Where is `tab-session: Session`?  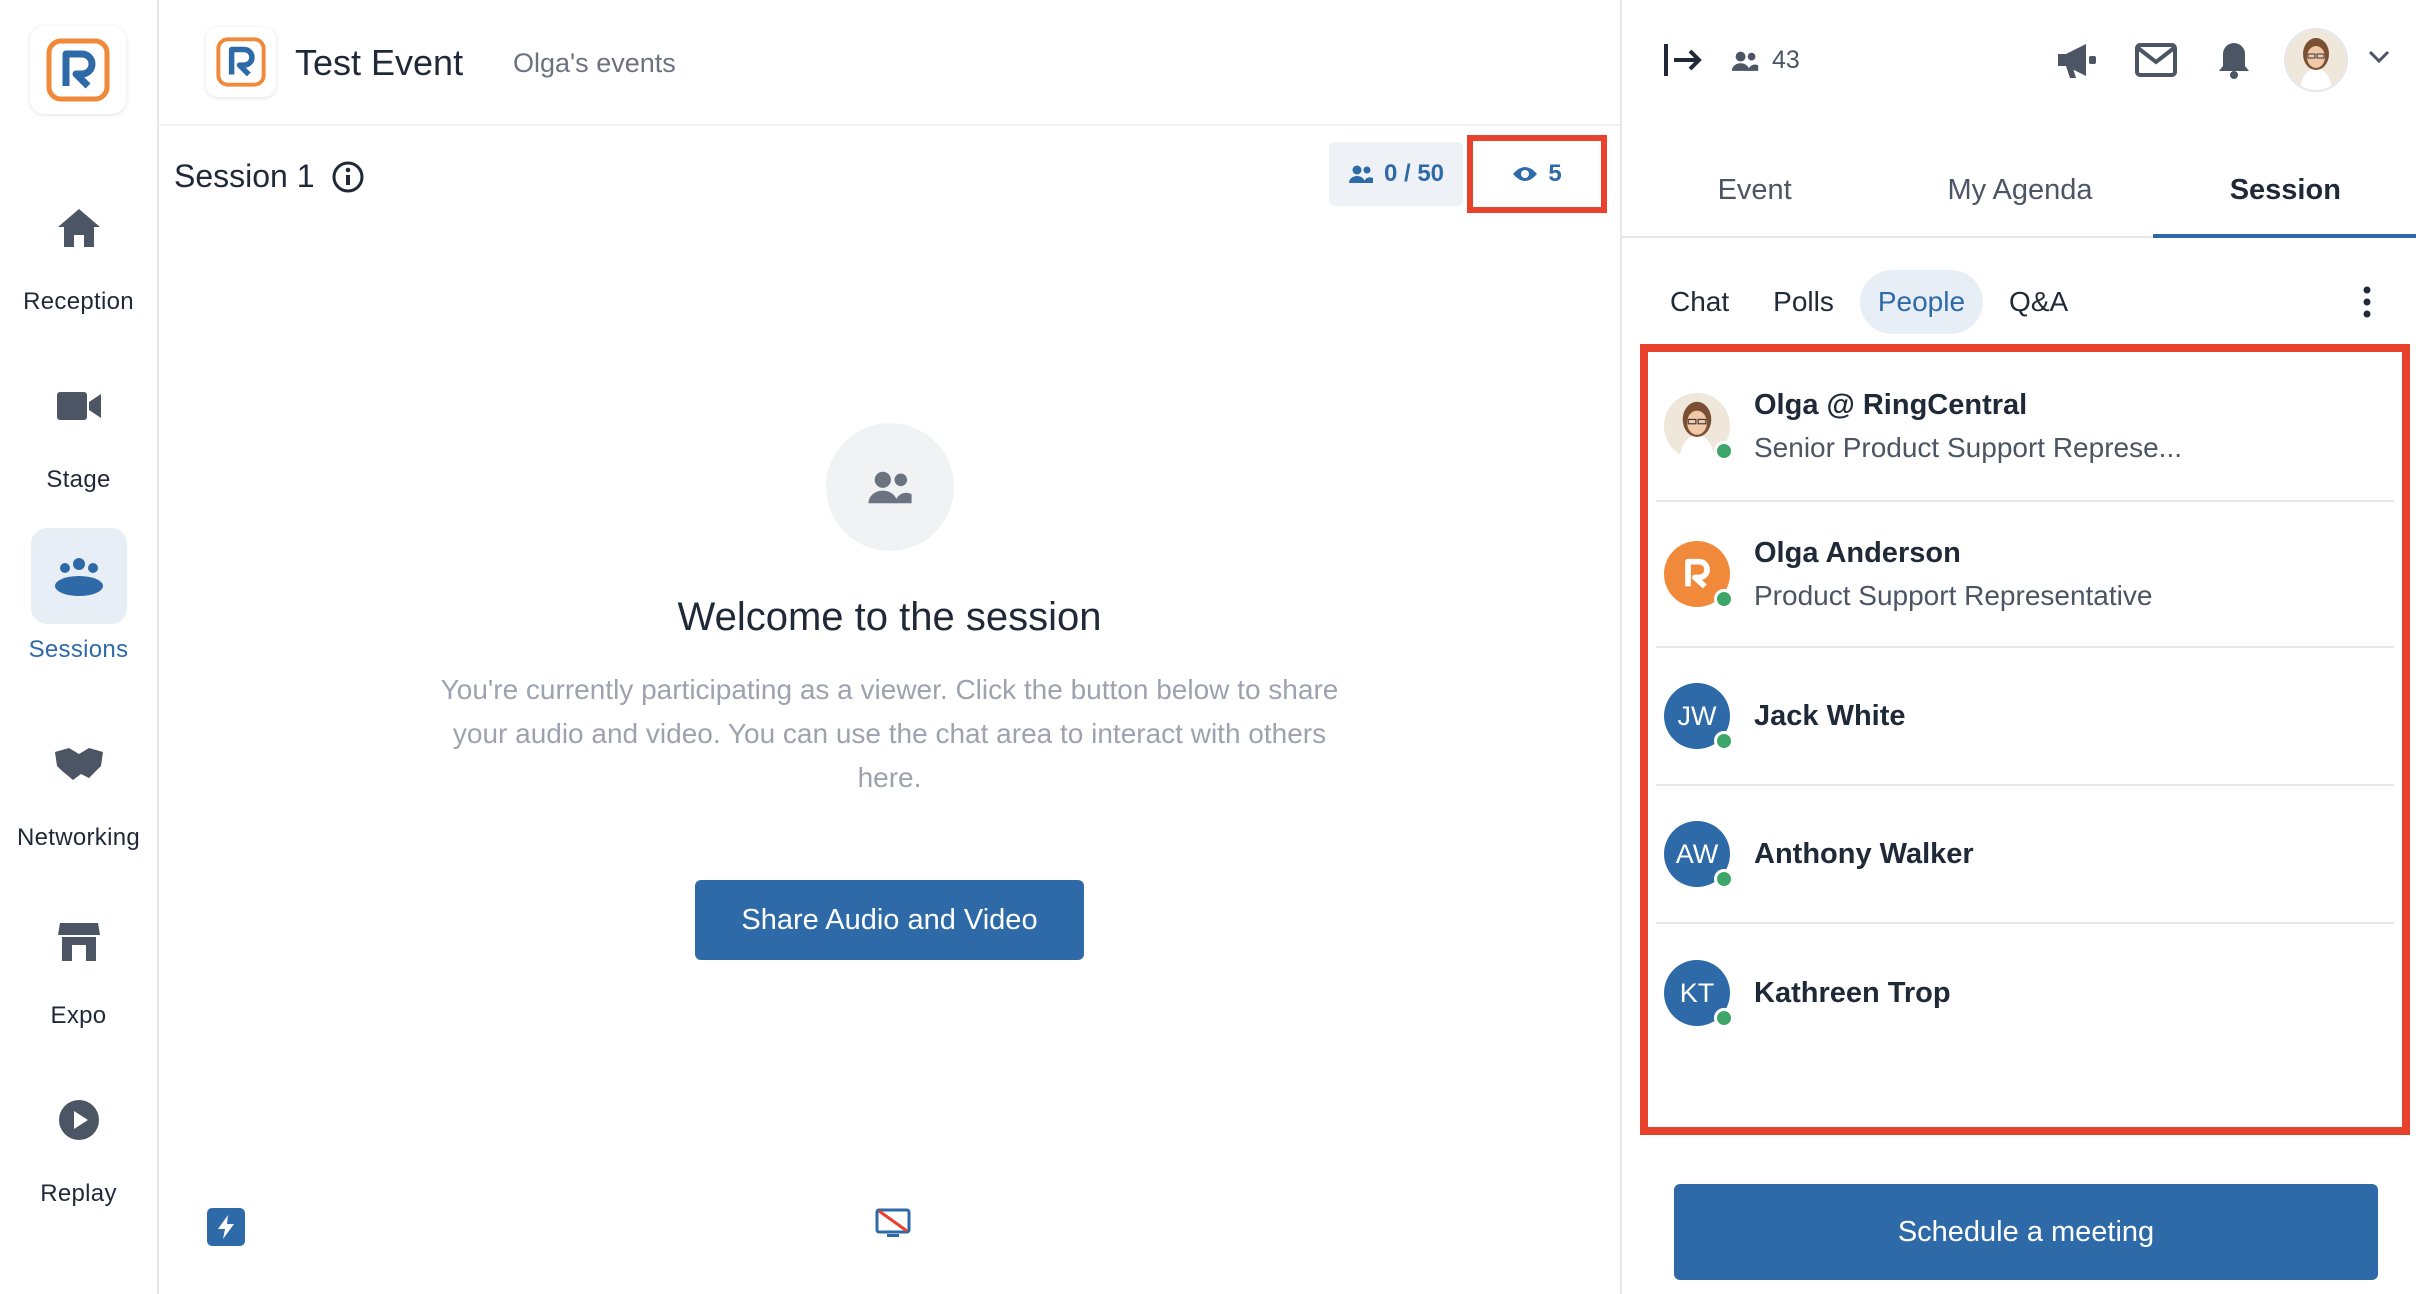 tab-session: Session is located at coordinates (2284, 197).